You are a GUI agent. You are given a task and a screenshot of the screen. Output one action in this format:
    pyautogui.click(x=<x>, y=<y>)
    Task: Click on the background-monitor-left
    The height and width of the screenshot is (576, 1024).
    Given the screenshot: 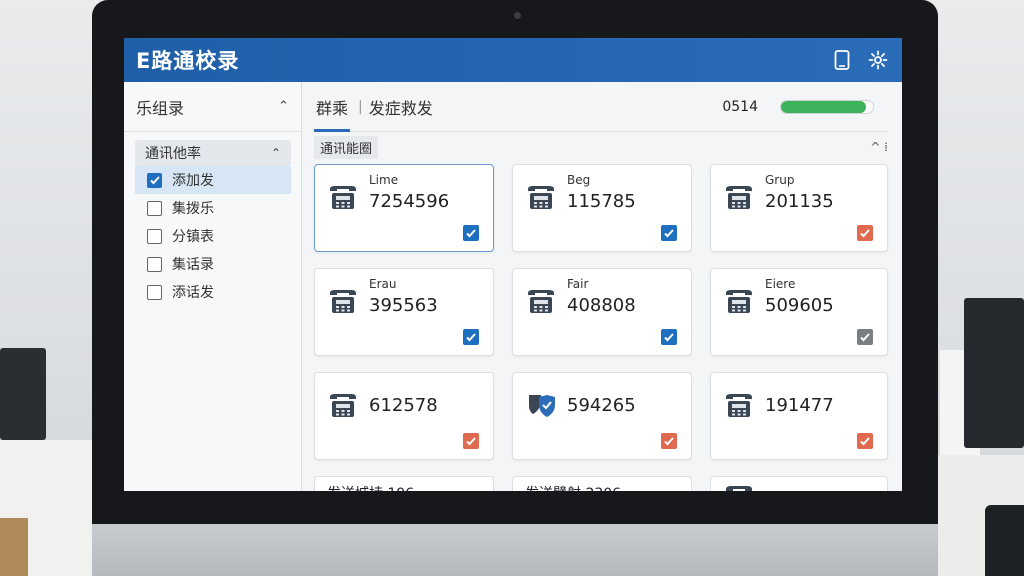 What is the action you would take?
    pyautogui.click(x=23, y=394)
    